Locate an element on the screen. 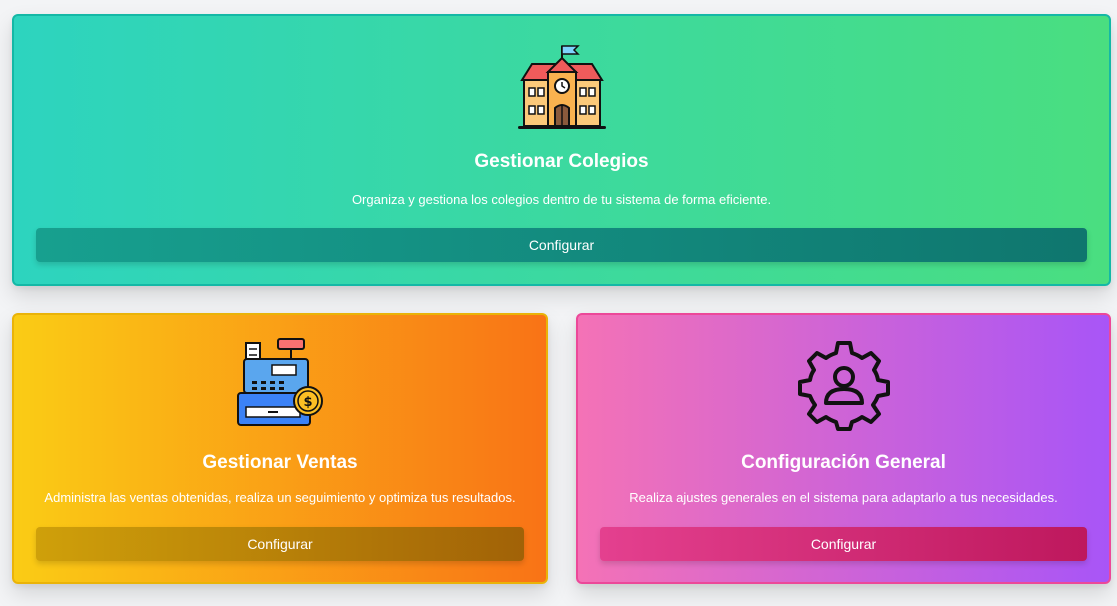  card-title: Gestionar Ventas is located at coordinates (280, 462).